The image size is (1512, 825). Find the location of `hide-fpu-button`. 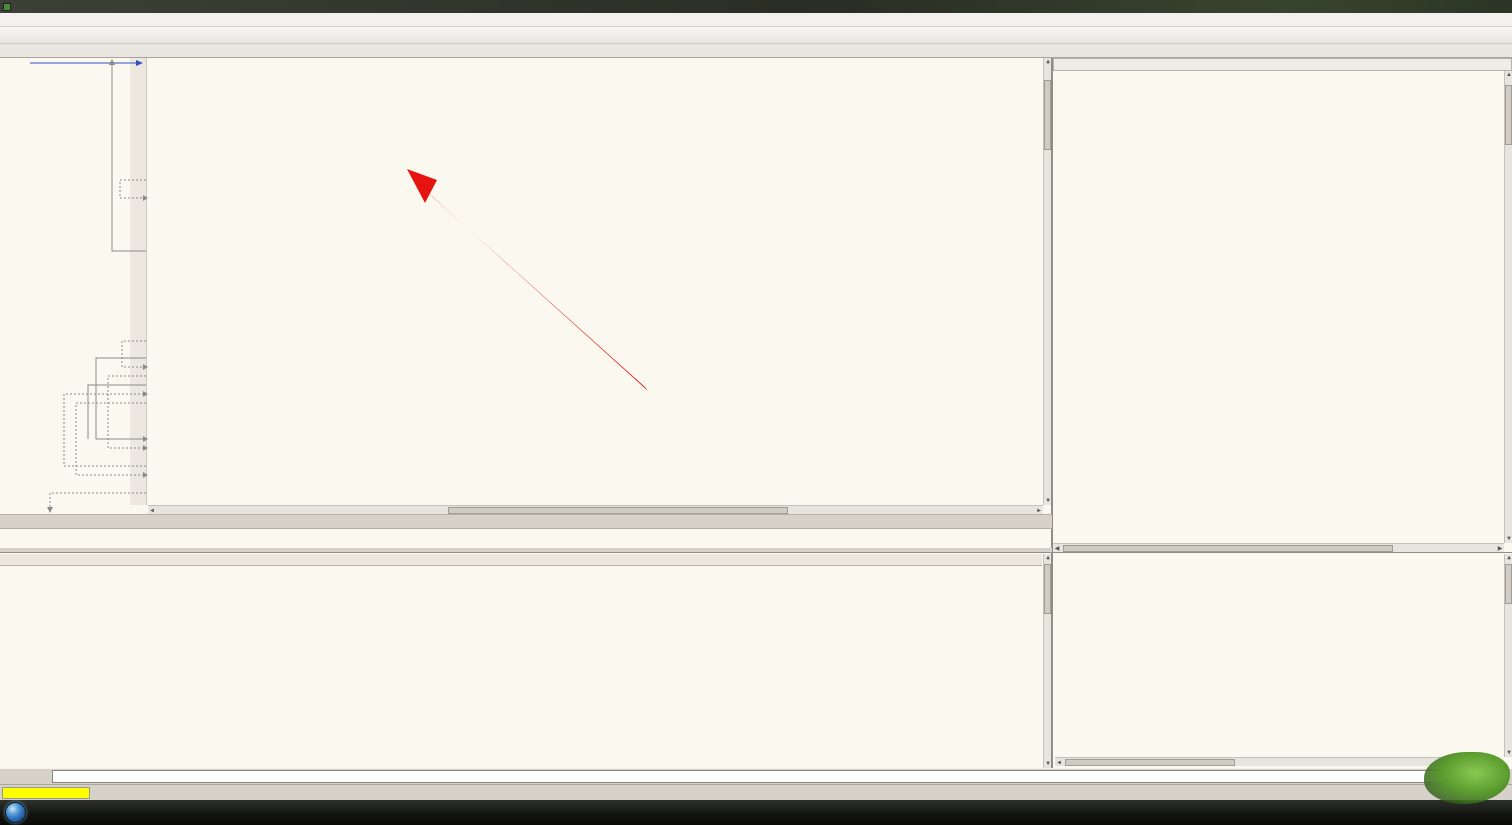

hide-fpu-button is located at coordinates (1282, 64).